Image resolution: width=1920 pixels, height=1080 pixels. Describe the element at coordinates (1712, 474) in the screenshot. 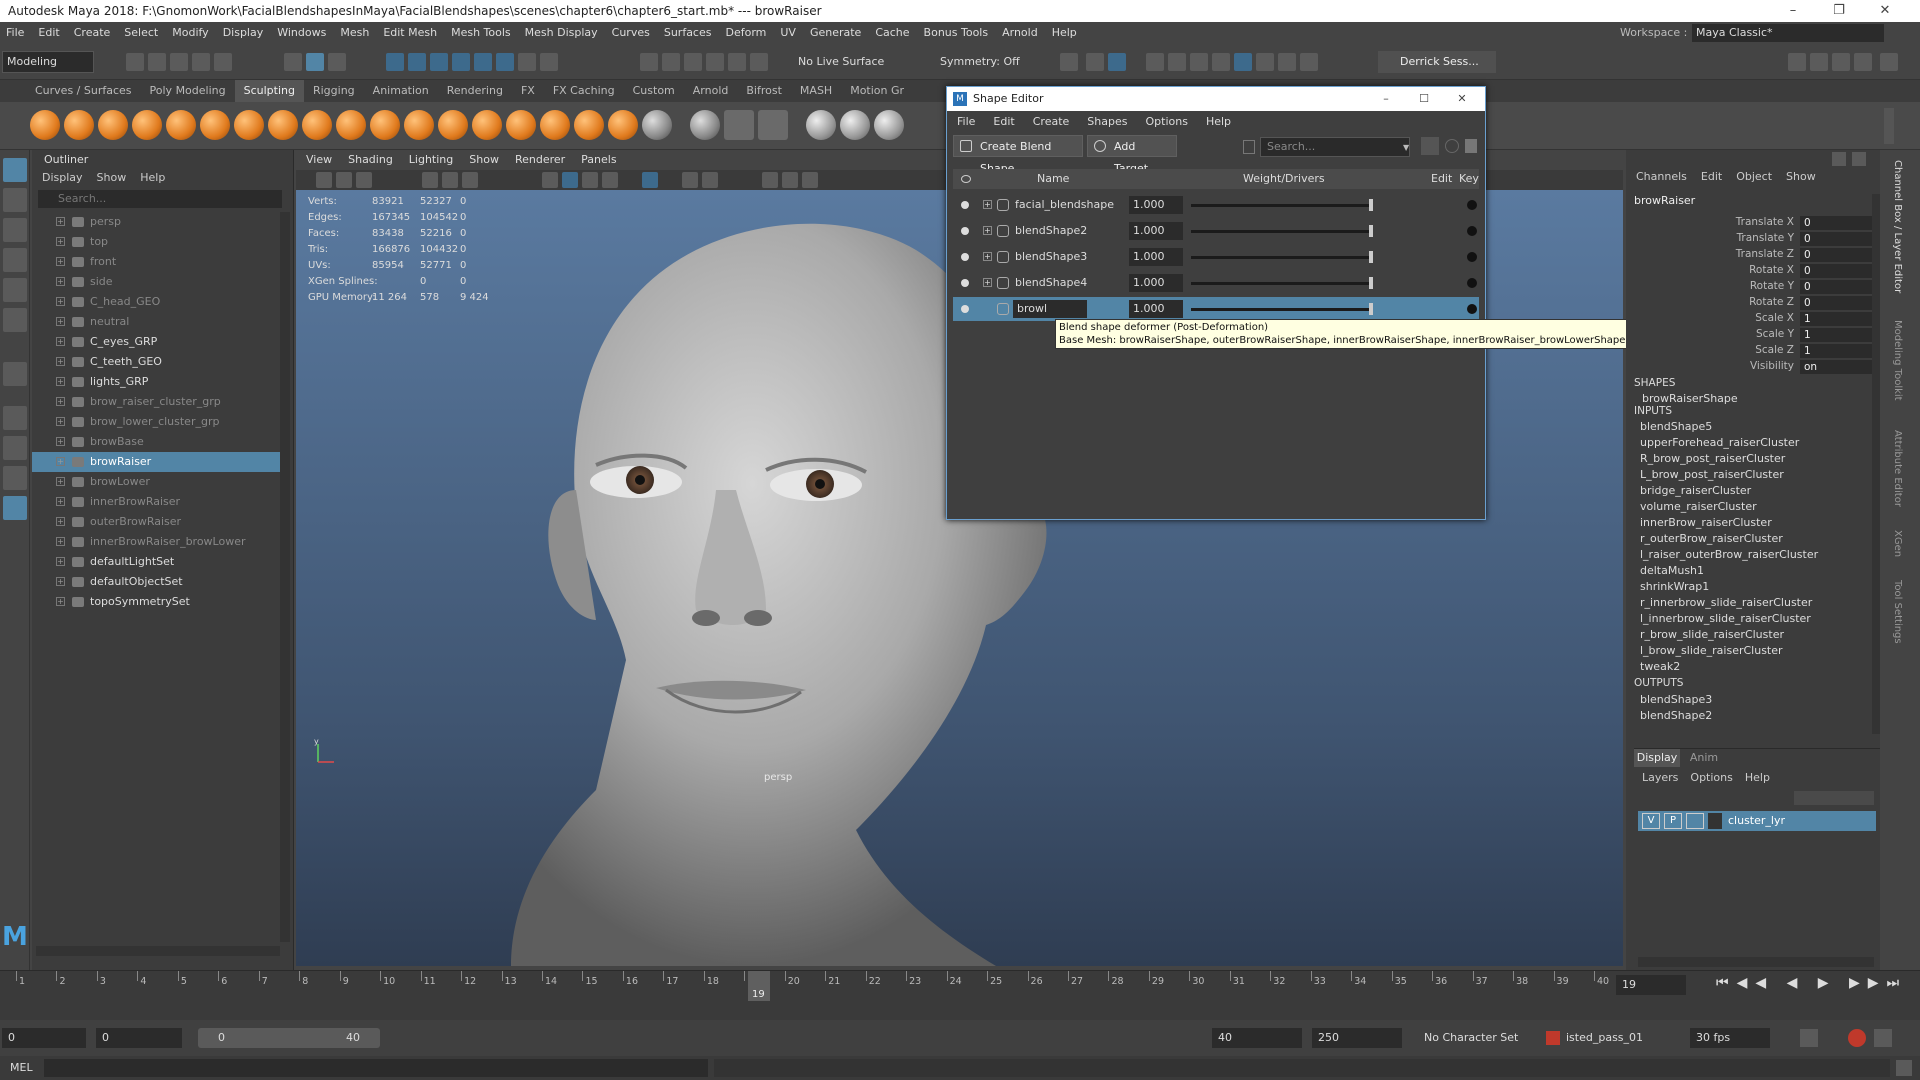

I see `cb-input-node: L_brow_post_raiserCluster` at that location.